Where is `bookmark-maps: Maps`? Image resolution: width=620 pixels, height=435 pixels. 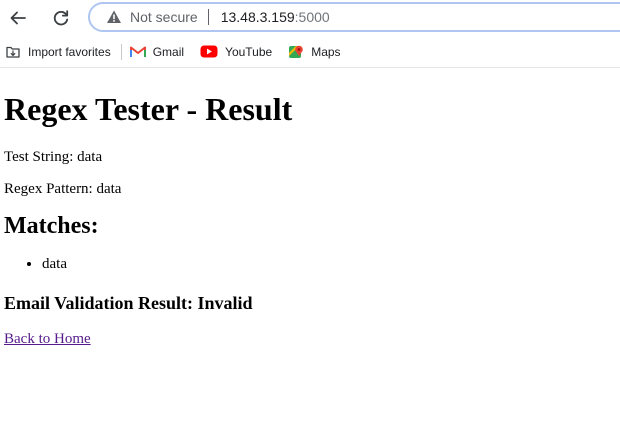
bookmark-maps: Maps is located at coordinates (314, 52).